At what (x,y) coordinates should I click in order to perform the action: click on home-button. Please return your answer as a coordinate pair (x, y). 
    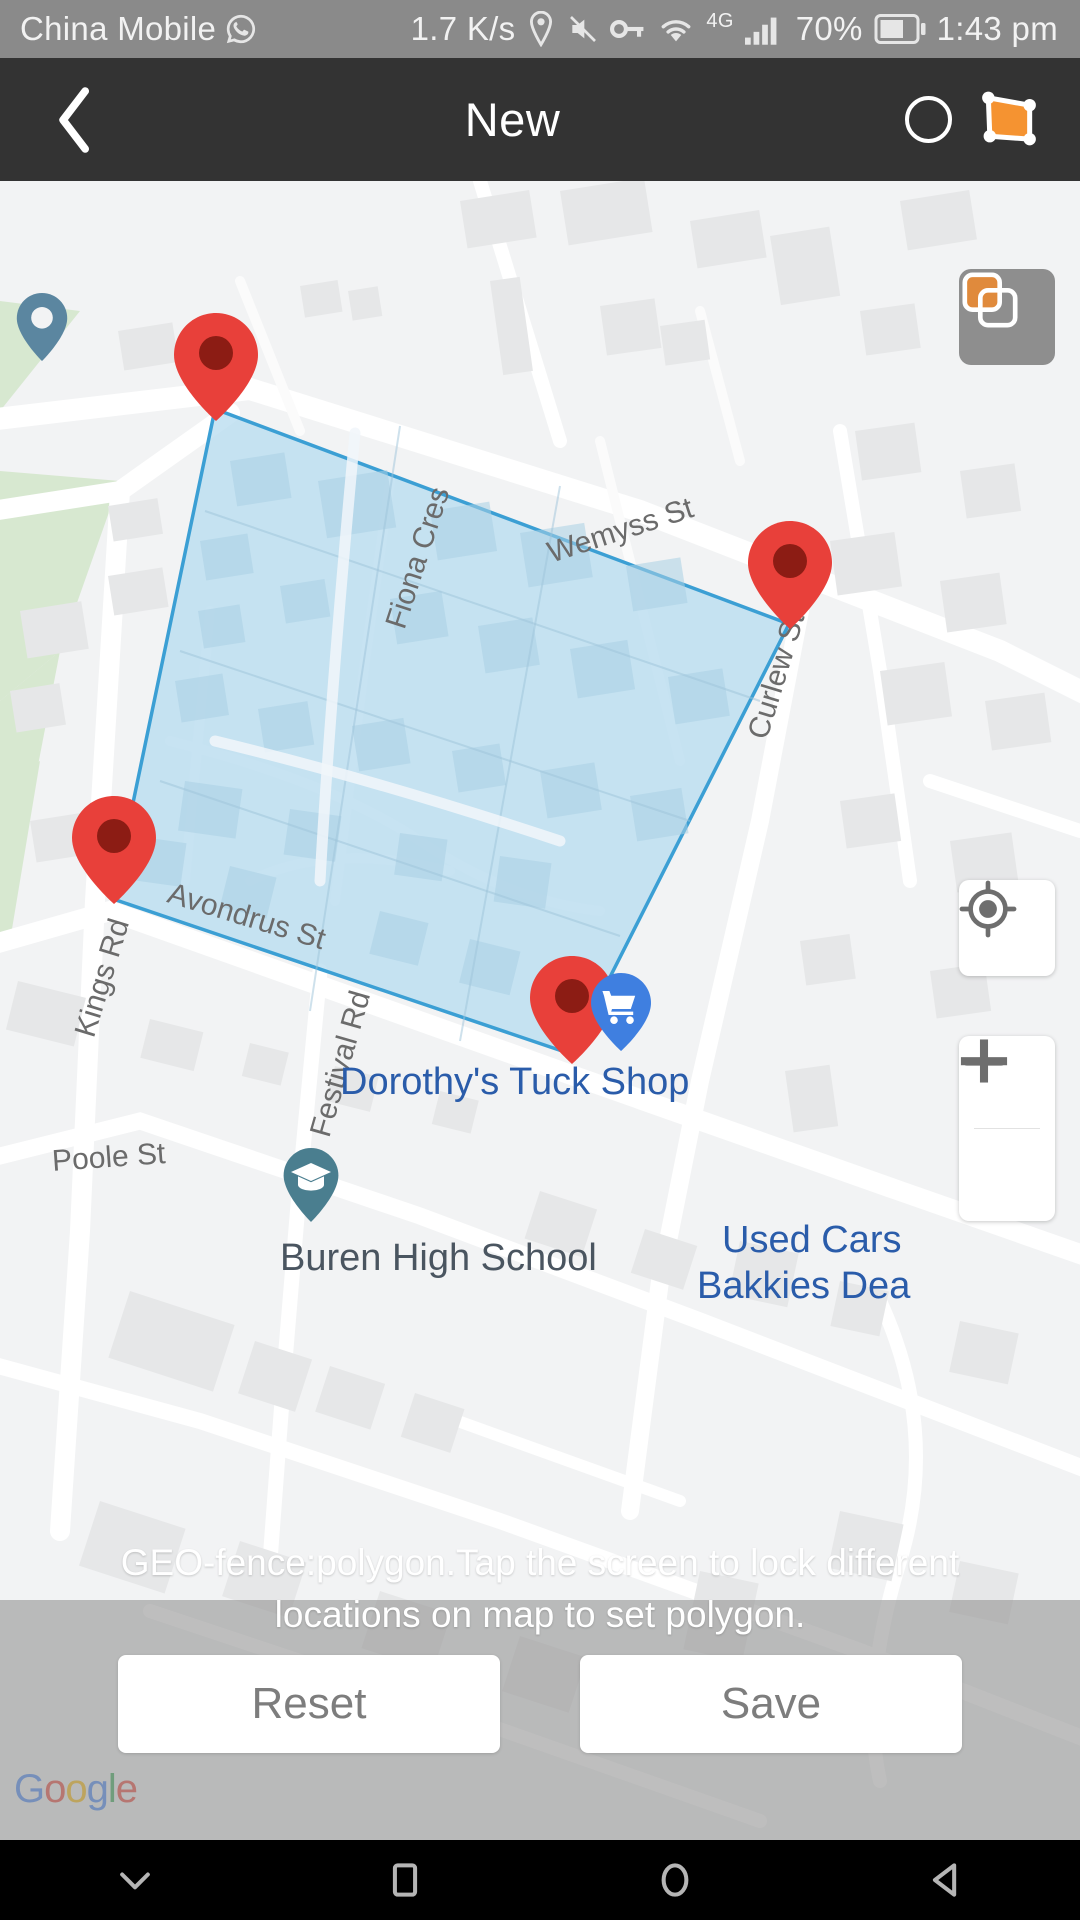
    Looking at the image, I should click on (675, 1880).